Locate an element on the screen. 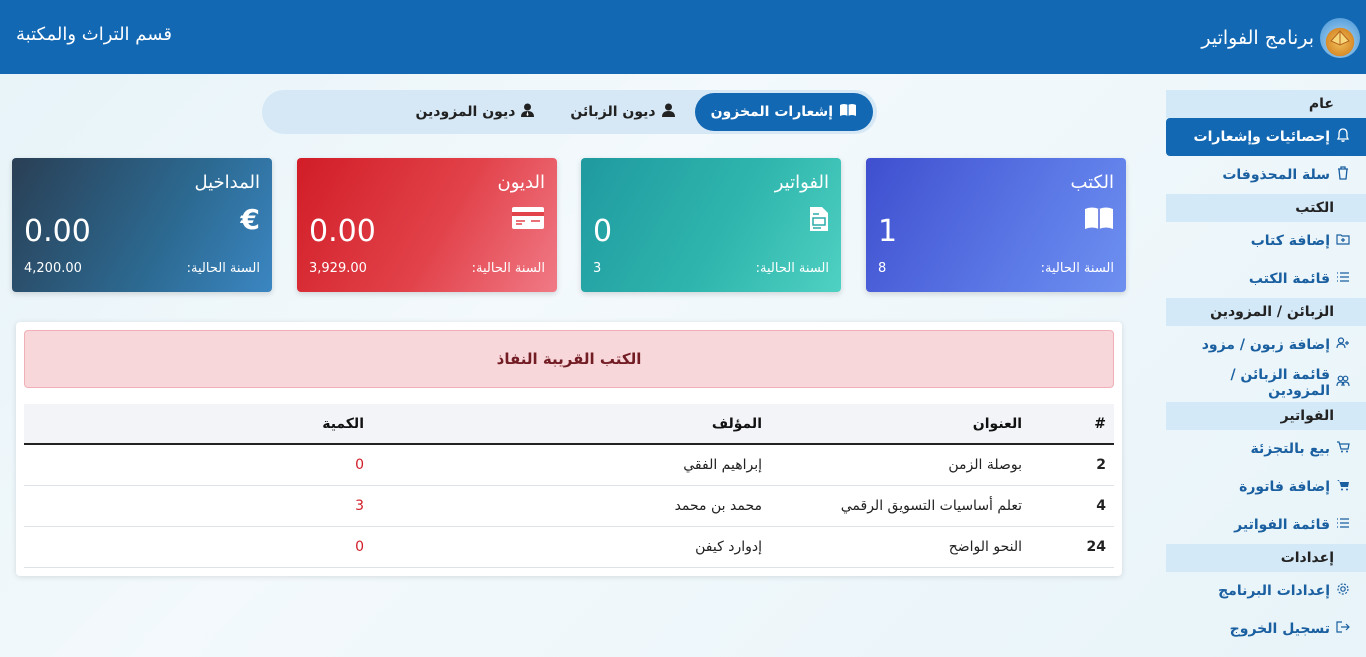  book-open-icon is located at coordinates (848, 112).